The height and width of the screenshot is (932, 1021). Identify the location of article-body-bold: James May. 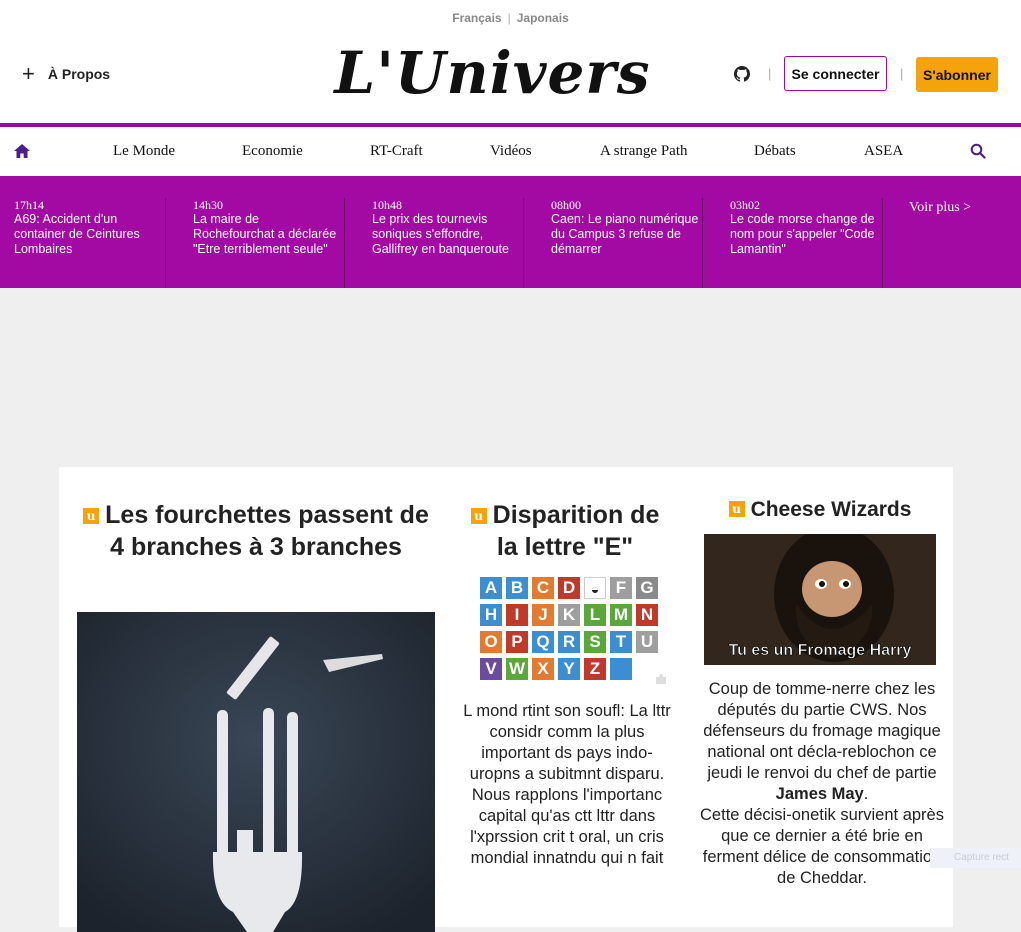
(819, 794).